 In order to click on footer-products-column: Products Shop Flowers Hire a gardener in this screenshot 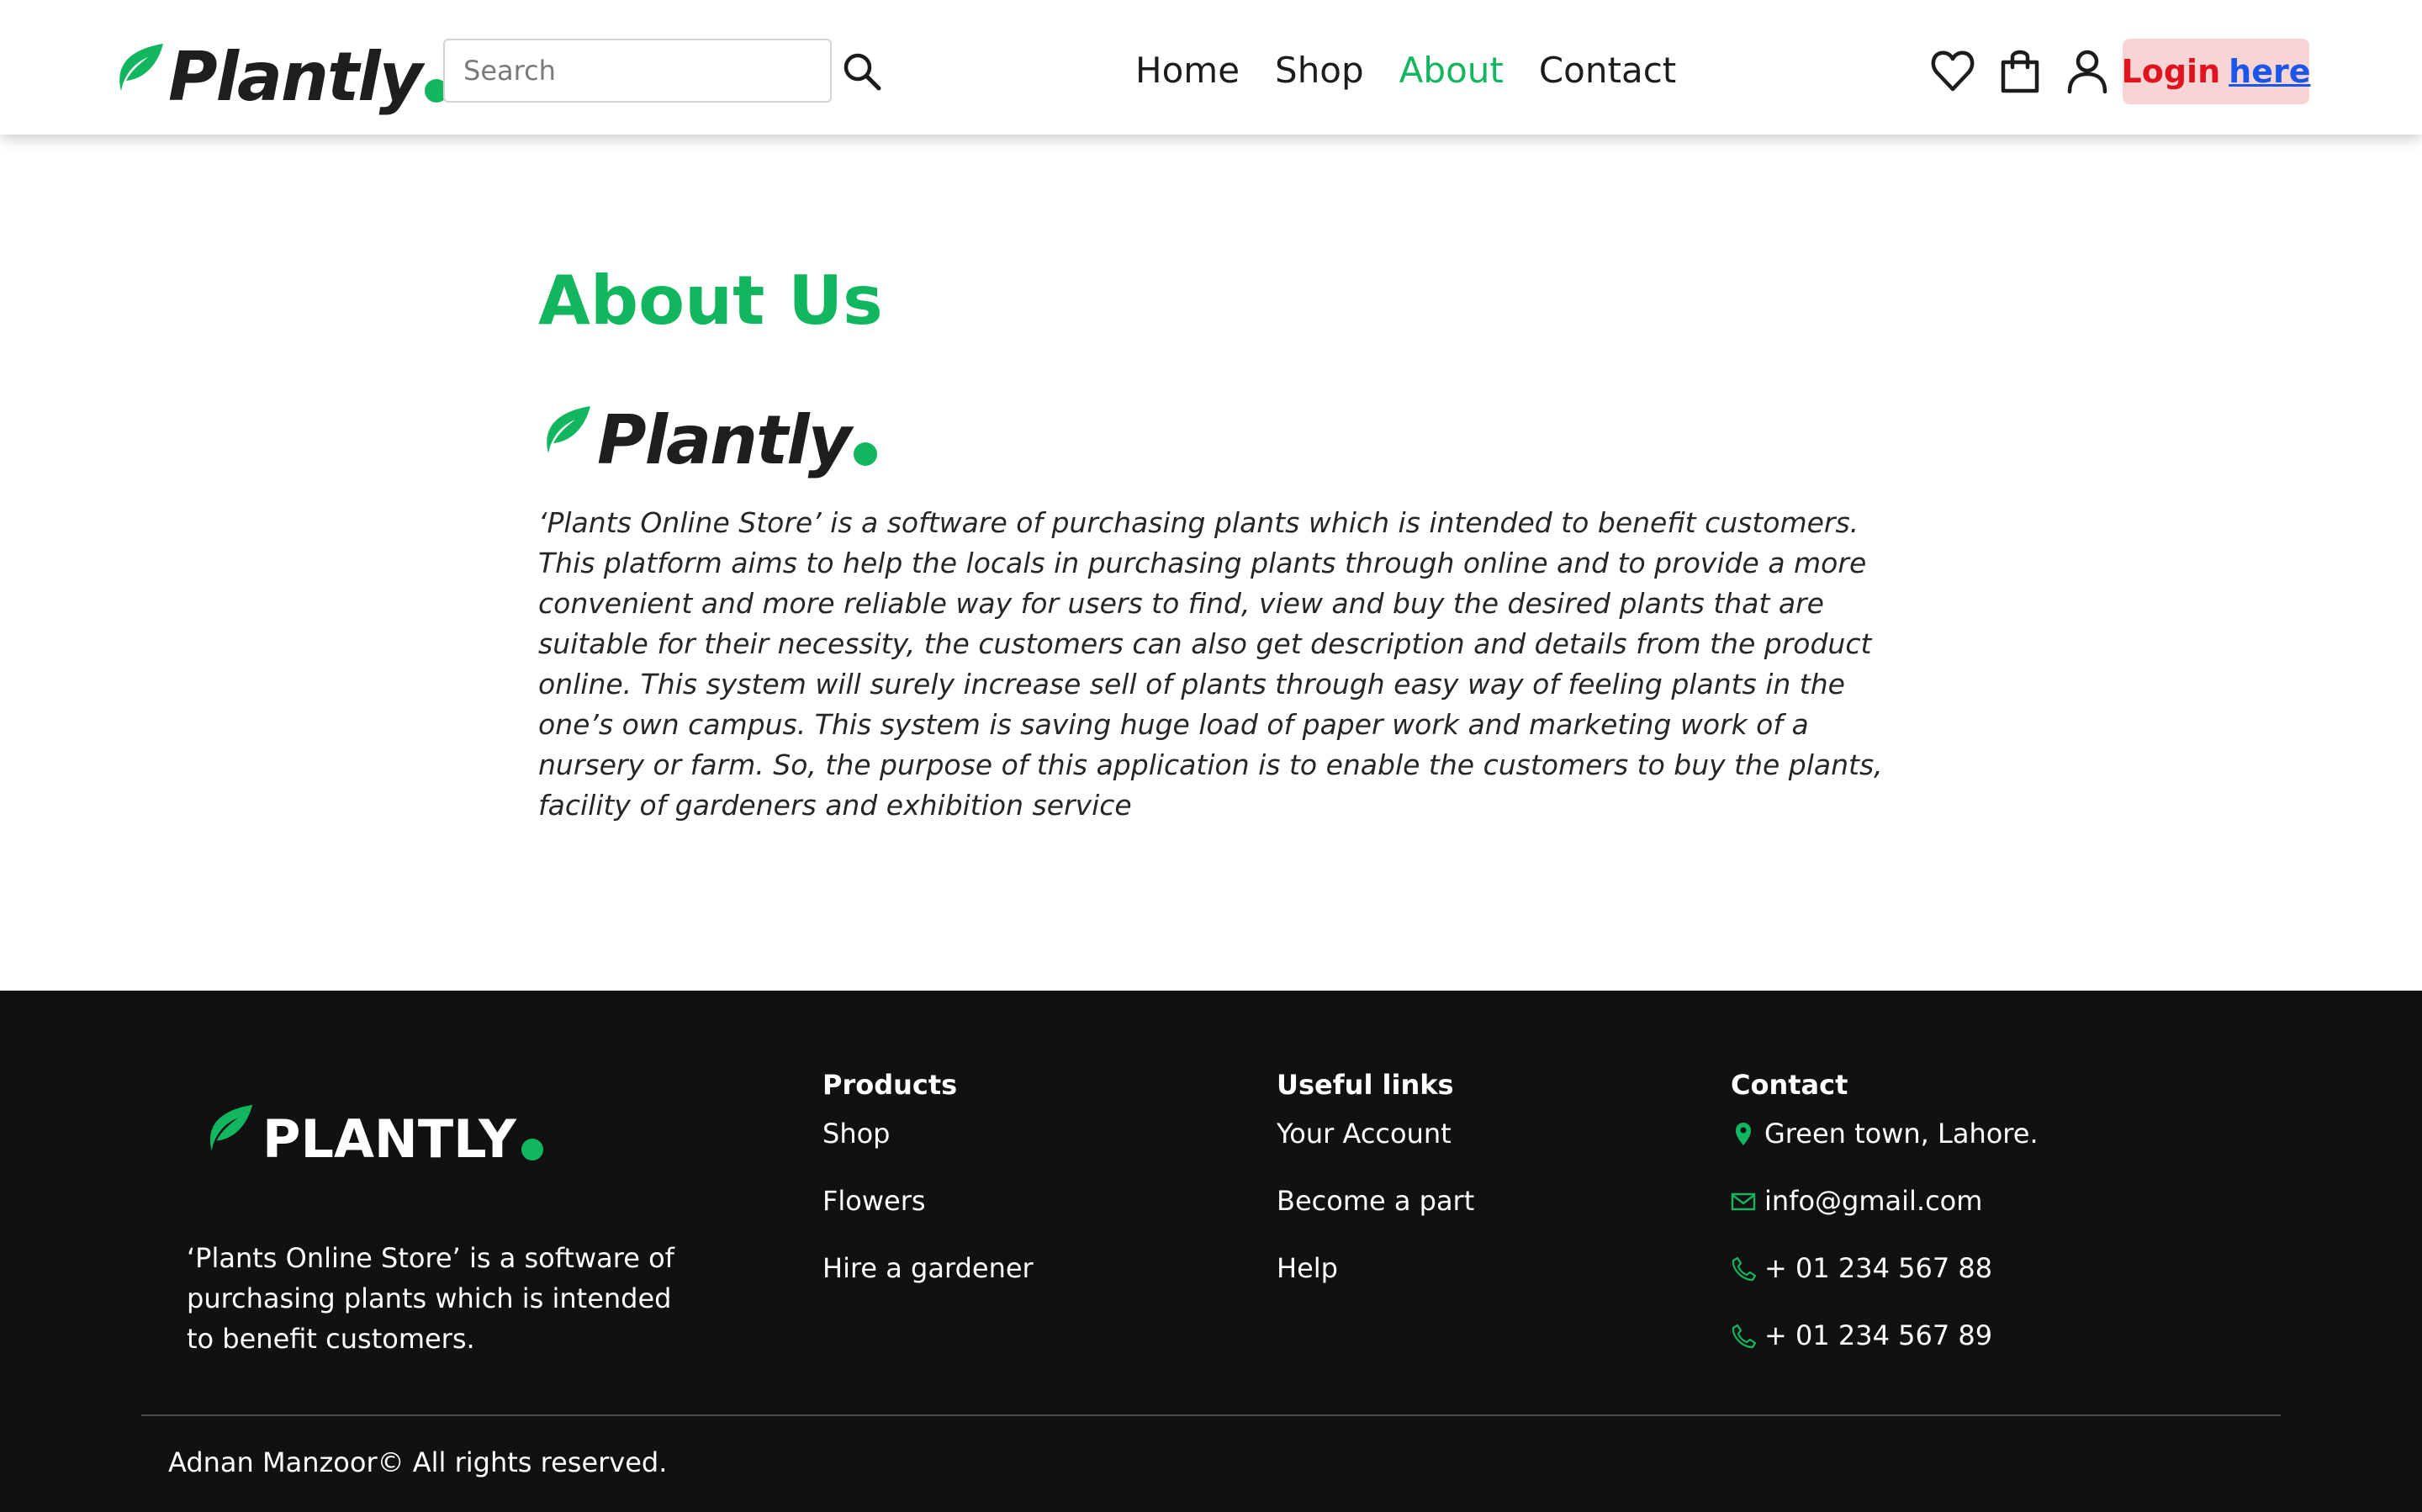, I will do `click(928, 1195)`.